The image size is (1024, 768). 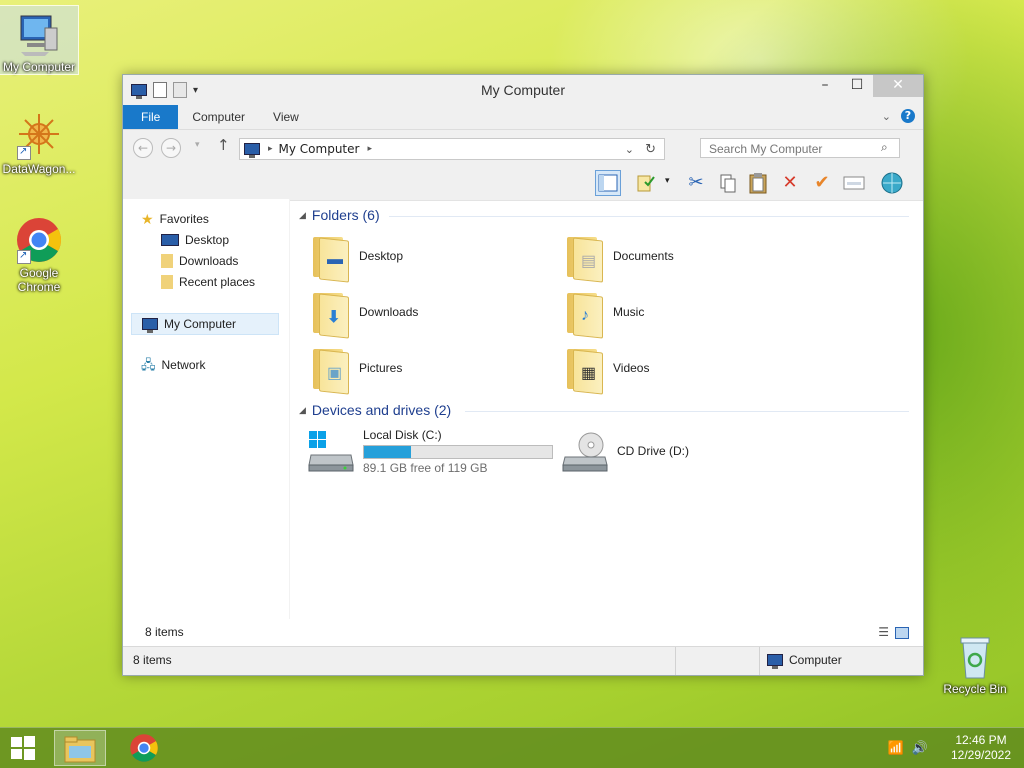 What do you see at coordinates (330, 370) in the screenshot?
I see `pictures-folder-icon: ▣` at bounding box center [330, 370].